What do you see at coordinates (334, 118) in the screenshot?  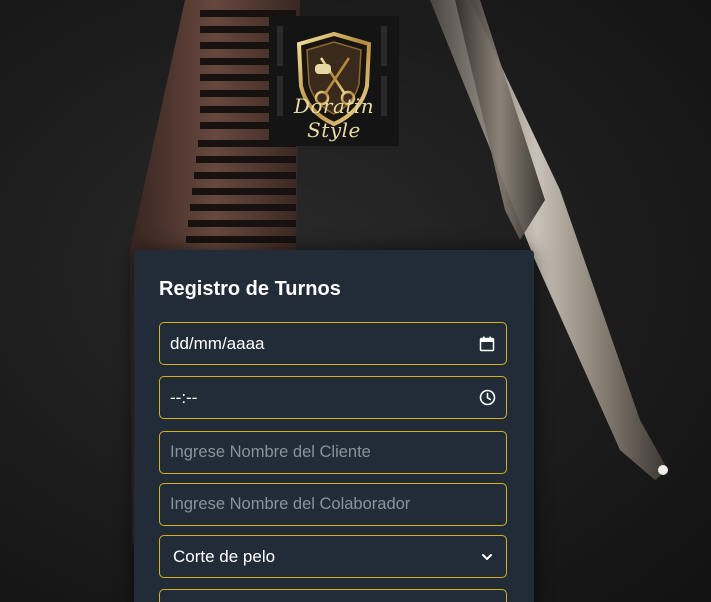 I see `logo-text: Doratin Style` at bounding box center [334, 118].